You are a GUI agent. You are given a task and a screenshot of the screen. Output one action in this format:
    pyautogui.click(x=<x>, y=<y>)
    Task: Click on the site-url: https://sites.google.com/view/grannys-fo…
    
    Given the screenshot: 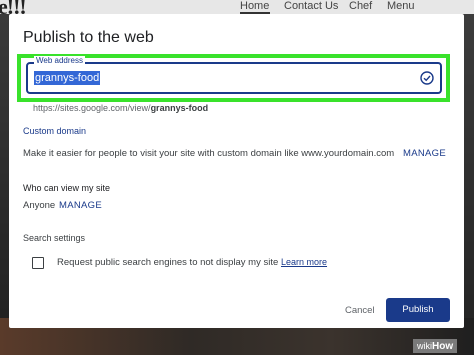 What is the action you would take?
    pyautogui.click(x=120, y=108)
    